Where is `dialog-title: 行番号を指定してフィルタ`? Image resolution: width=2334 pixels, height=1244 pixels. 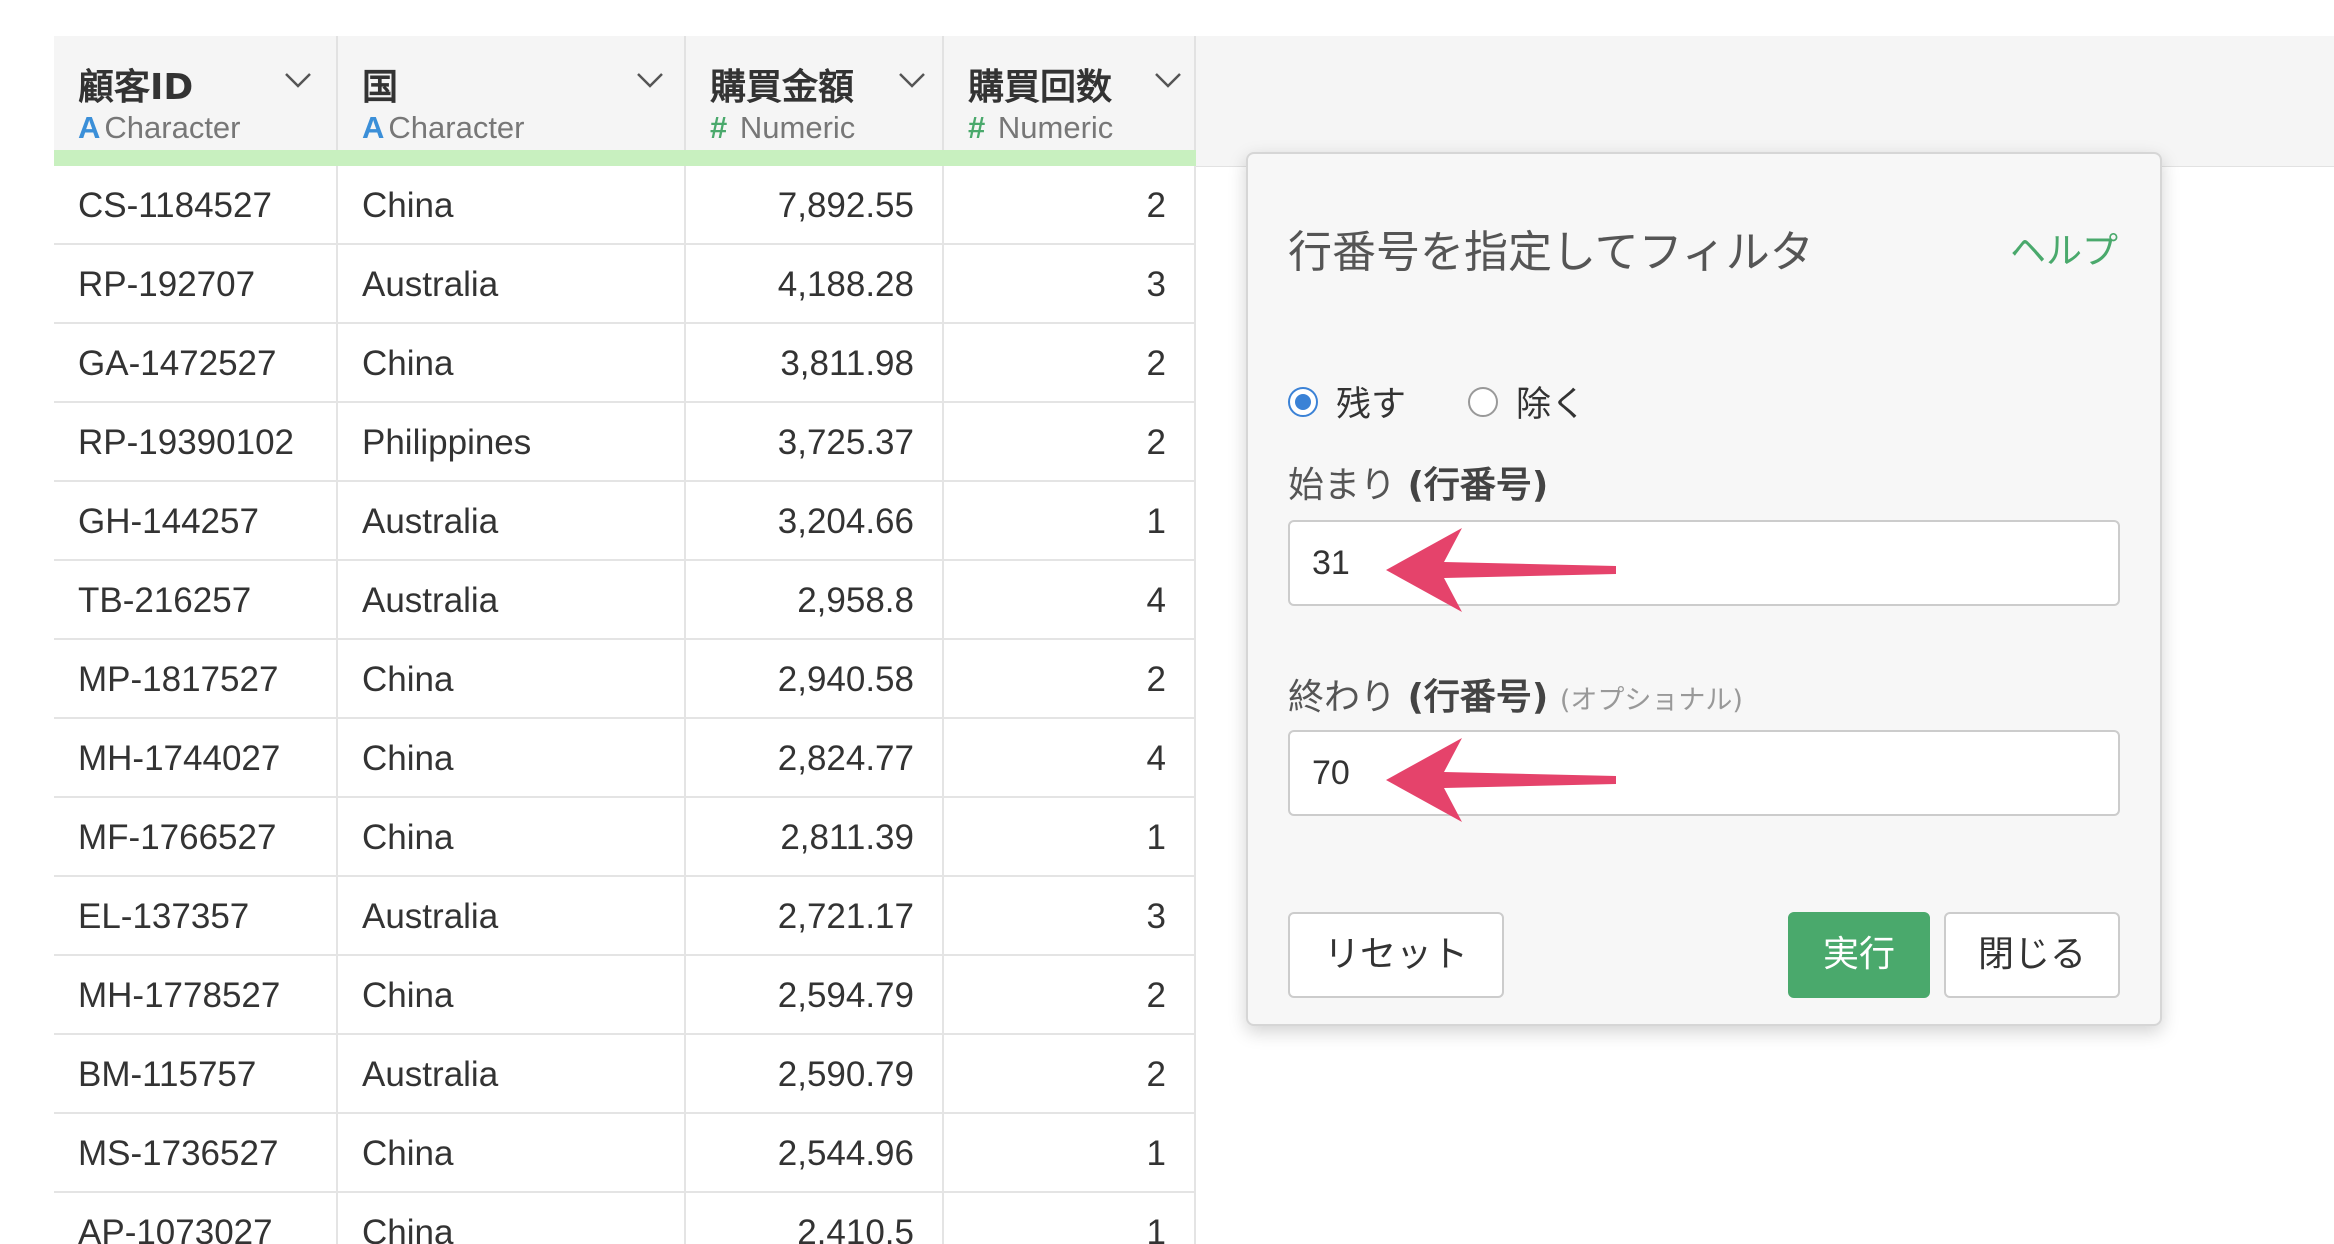
dialog-title: 行番号を指定してフィルタ is located at coordinates (1551, 252).